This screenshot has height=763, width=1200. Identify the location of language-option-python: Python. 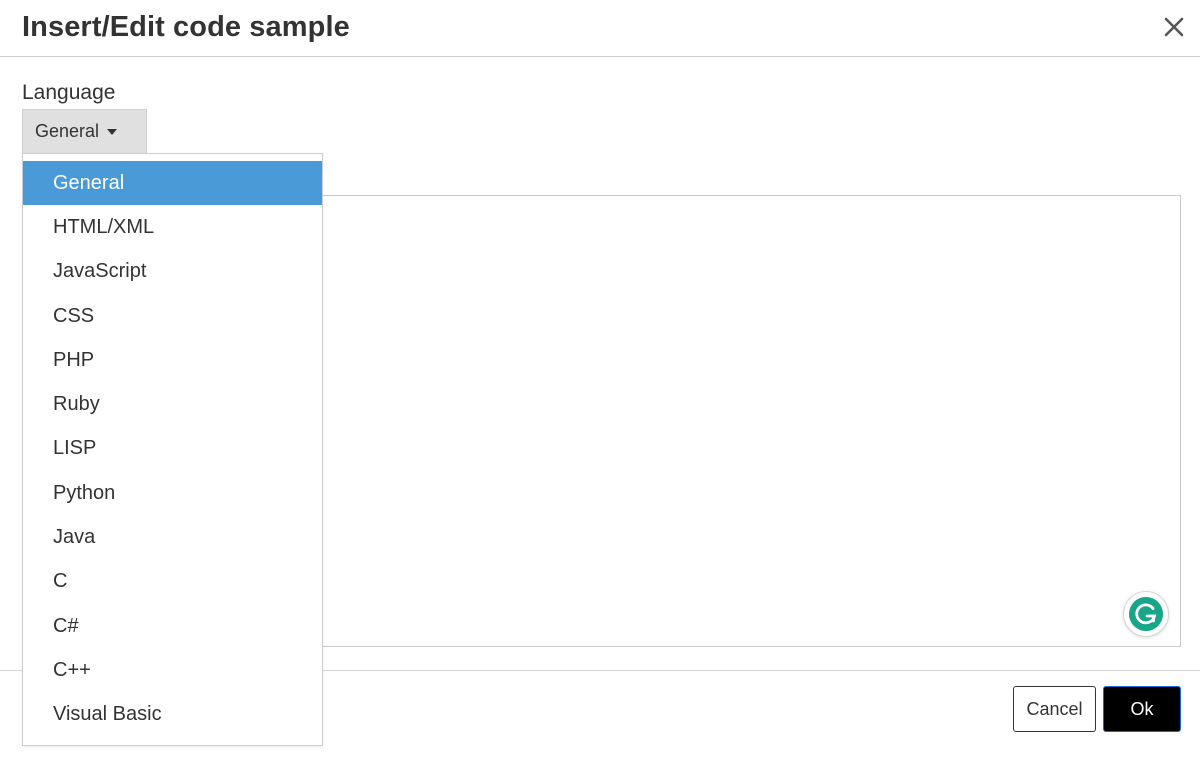
(172, 493).